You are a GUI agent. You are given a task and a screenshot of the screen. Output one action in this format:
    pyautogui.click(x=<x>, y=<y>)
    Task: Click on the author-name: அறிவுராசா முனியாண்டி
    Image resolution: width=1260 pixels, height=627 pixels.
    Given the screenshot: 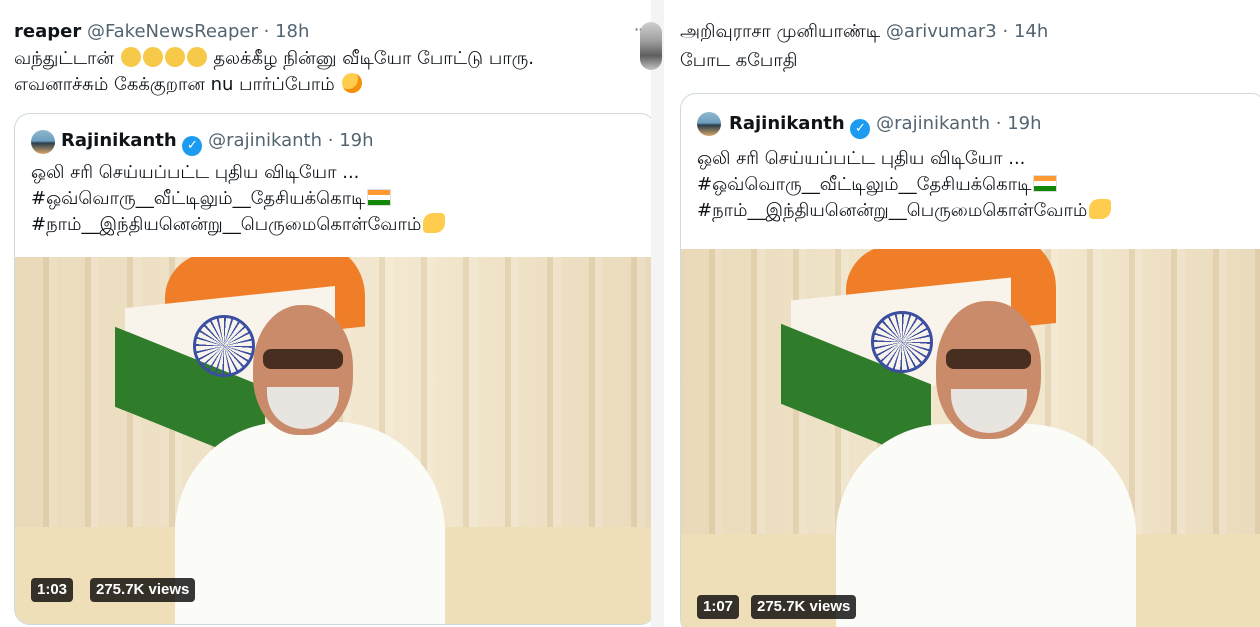 What is the action you would take?
    pyautogui.click(x=780, y=31)
    